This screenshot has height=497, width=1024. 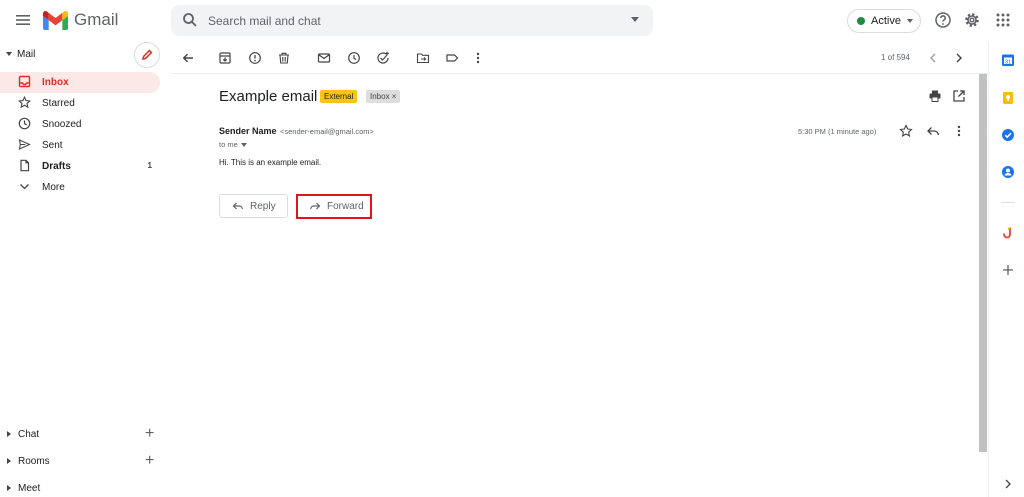 I want to click on search-options-icon, so click(x=635, y=19).